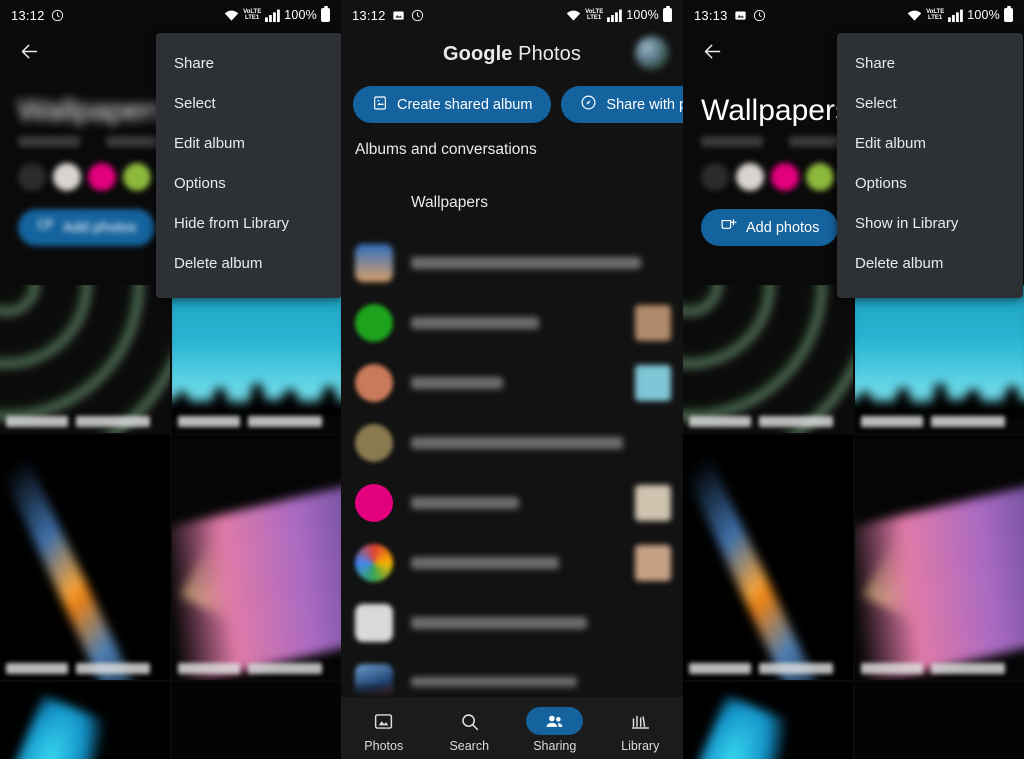  What do you see at coordinates (417, 15) in the screenshot?
I see `alarm-clock-icon` at bounding box center [417, 15].